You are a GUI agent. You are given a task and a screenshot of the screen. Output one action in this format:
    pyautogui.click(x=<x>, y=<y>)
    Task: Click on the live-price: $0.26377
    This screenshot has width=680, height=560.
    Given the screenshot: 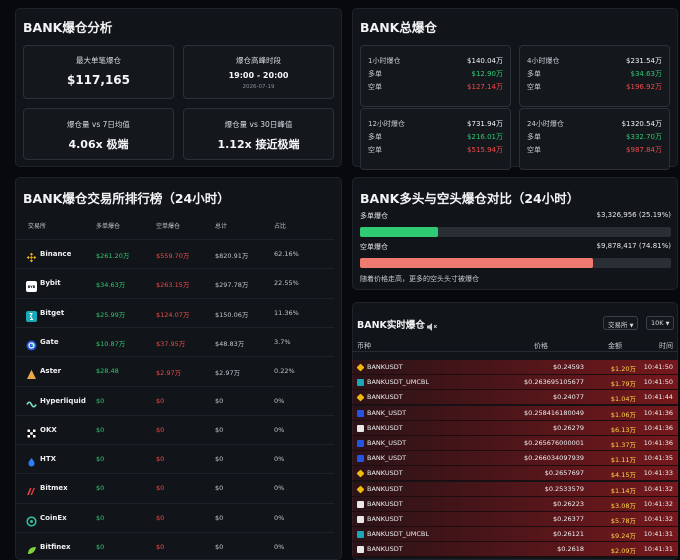 What is the action you would take?
    pyautogui.click(x=568, y=519)
    